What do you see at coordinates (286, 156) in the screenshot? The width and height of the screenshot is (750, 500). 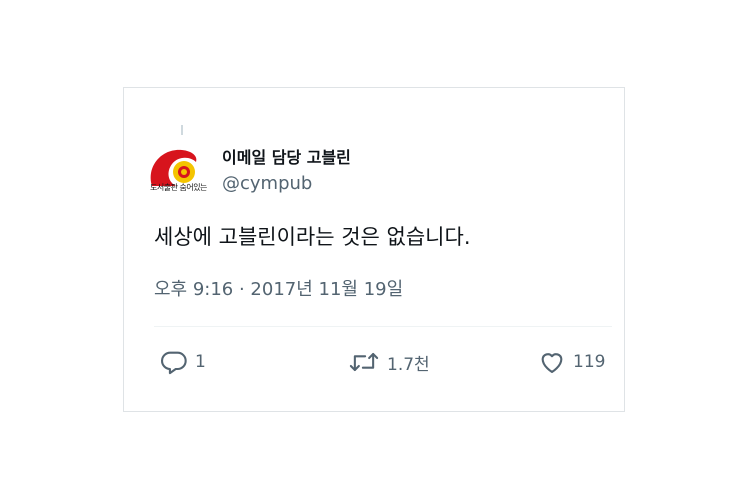 I see `author-name: 이메일 담당 고블린` at bounding box center [286, 156].